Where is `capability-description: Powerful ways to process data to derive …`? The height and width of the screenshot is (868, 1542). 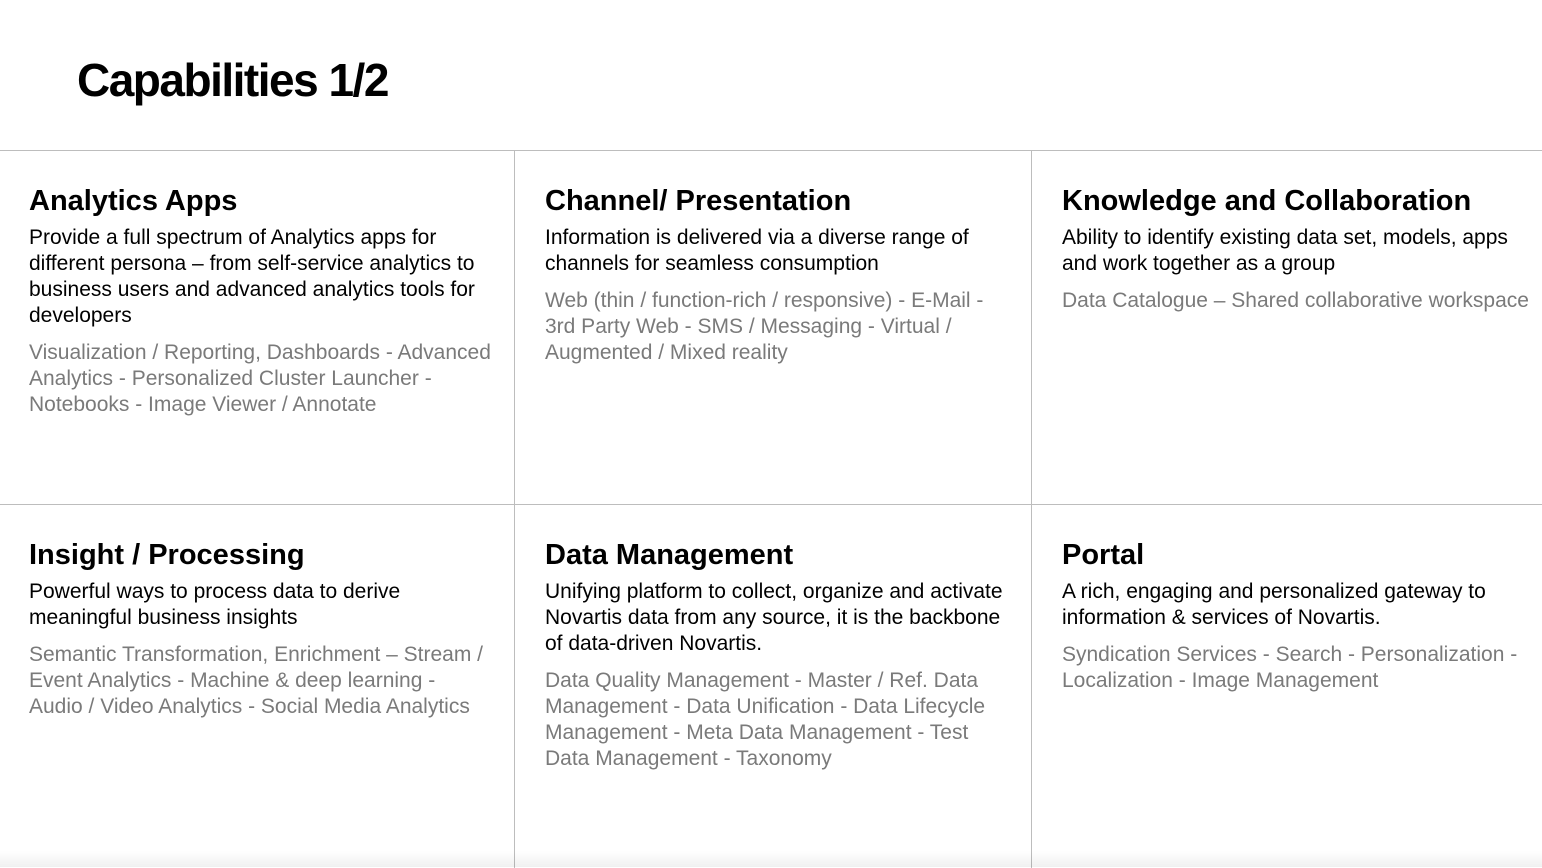 capability-description: Powerful ways to process data to derive … is located at coordinates (215, 604).